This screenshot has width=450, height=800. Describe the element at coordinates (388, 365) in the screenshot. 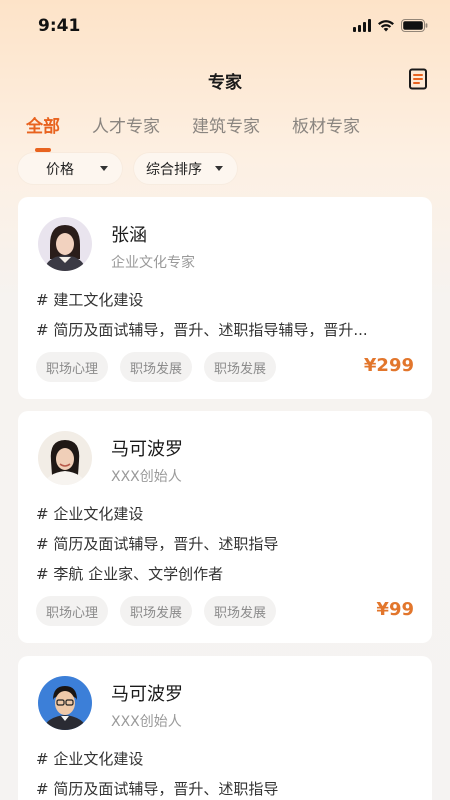

I see `price-label: ¥299` at that location.